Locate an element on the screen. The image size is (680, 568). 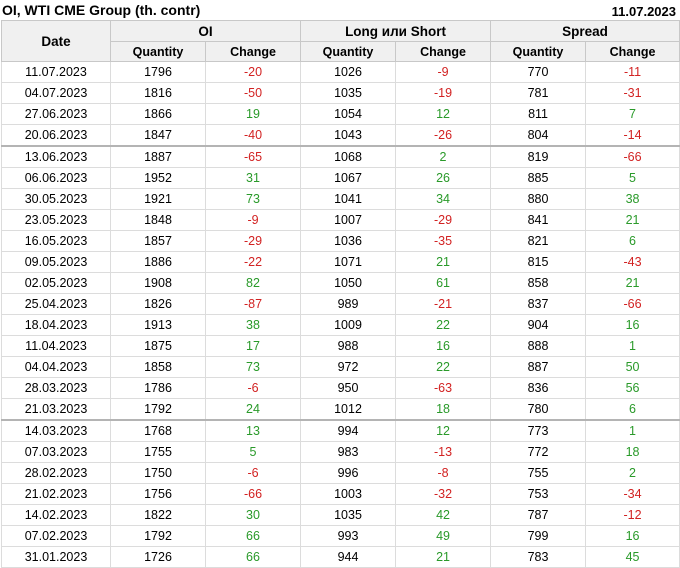
table-row: 07.02.2023 1792 66 993 49 799 16 is located at coordinates (340, 536).